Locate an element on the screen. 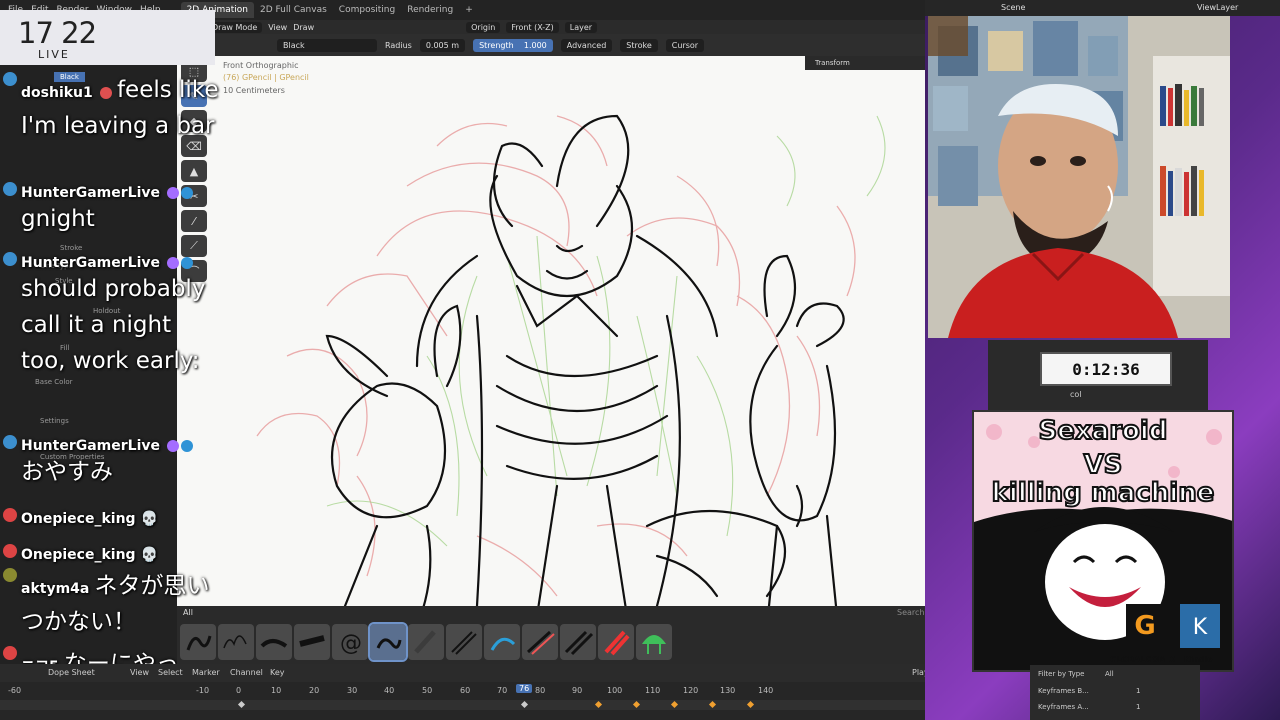 Image resolution: width=1280 pixels, height=720 pixels. brush-chisel is located at coordinates (312, 642).